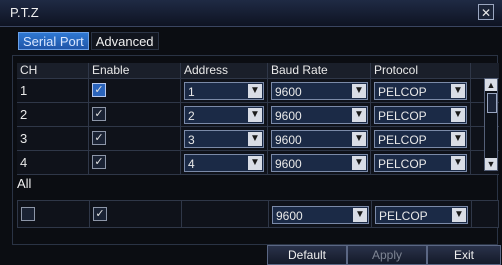  I want to click on address-select: 2 ▼, so click(224, 115).